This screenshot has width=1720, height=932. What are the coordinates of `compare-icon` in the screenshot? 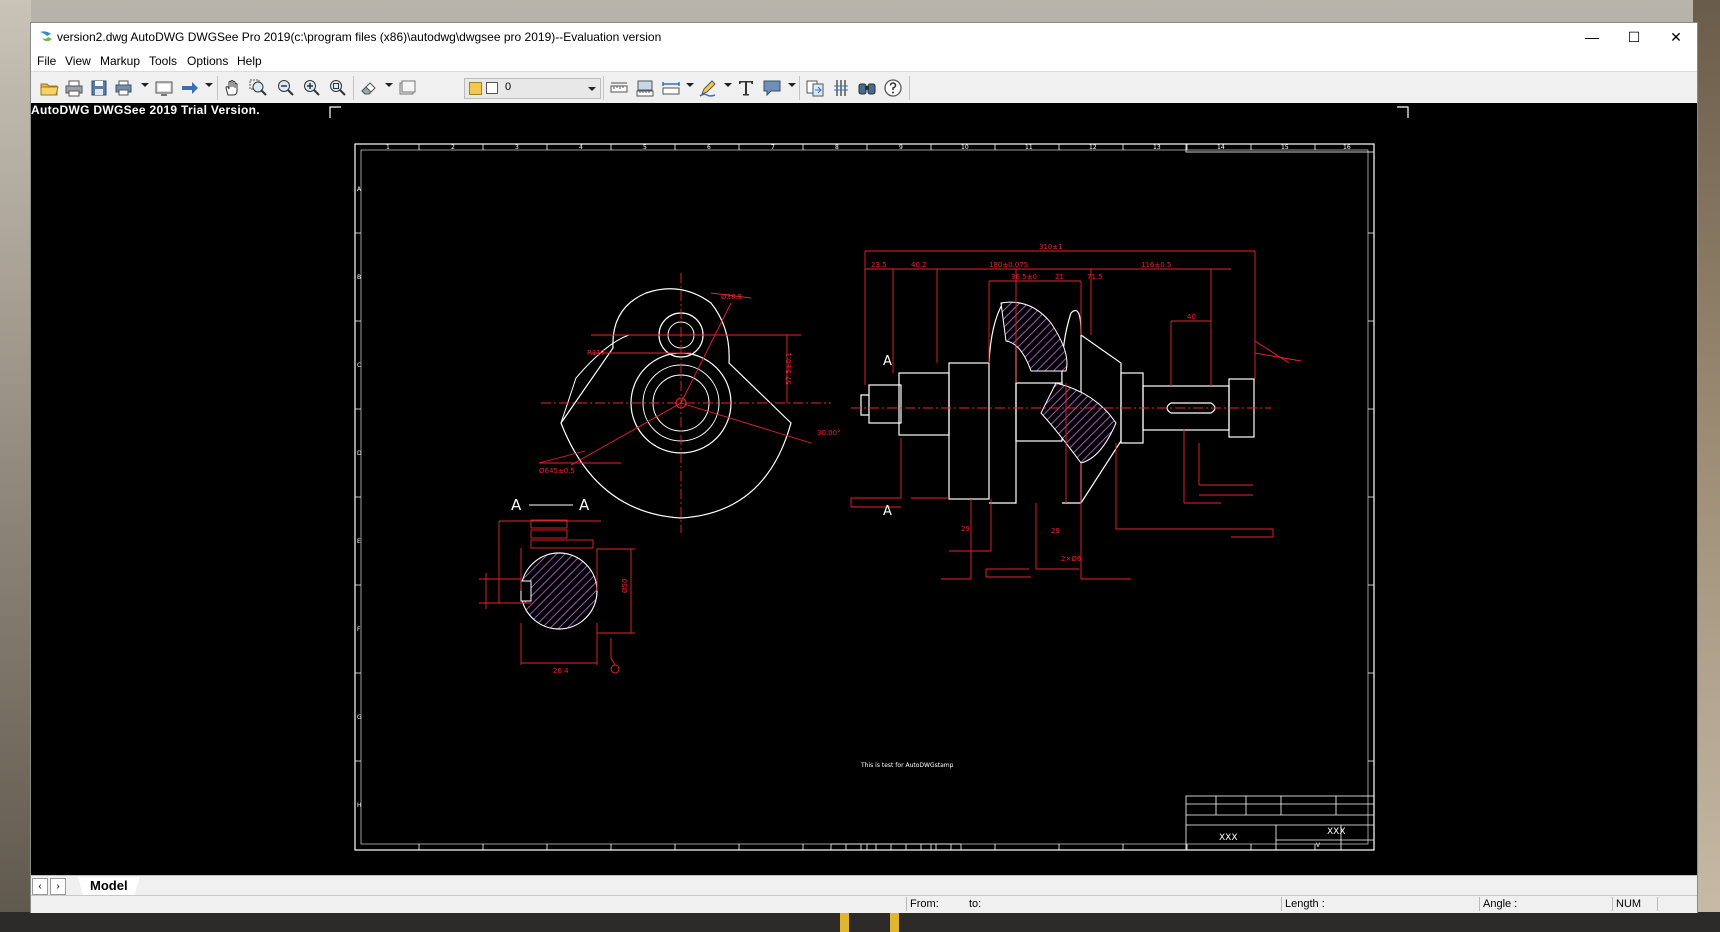 It's located at (815, 88).